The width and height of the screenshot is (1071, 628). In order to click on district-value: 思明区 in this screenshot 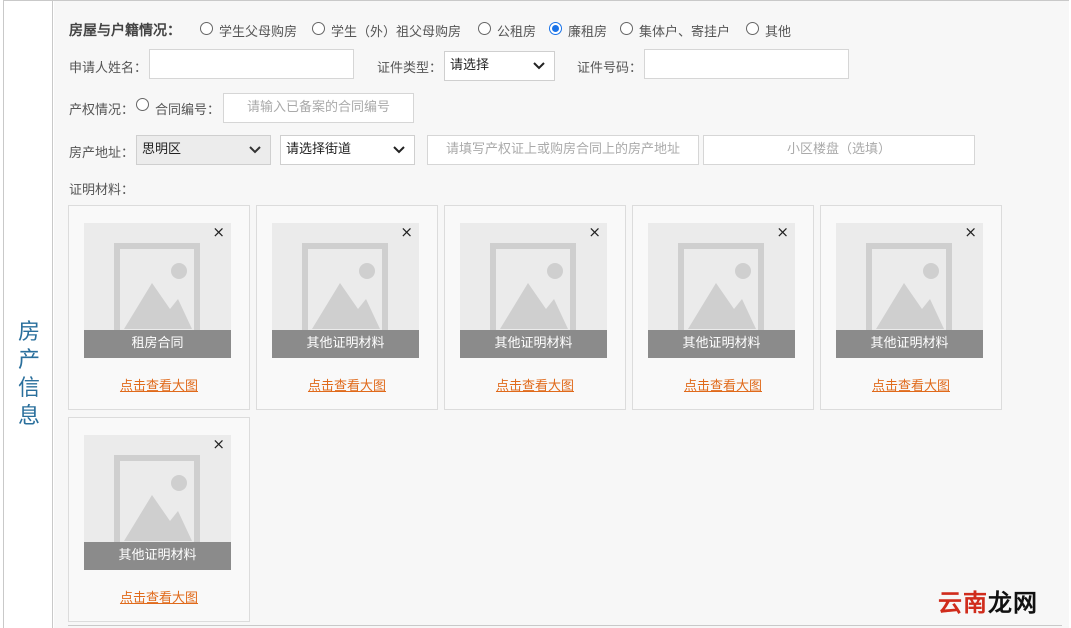, I will do `click(162, 149)`.